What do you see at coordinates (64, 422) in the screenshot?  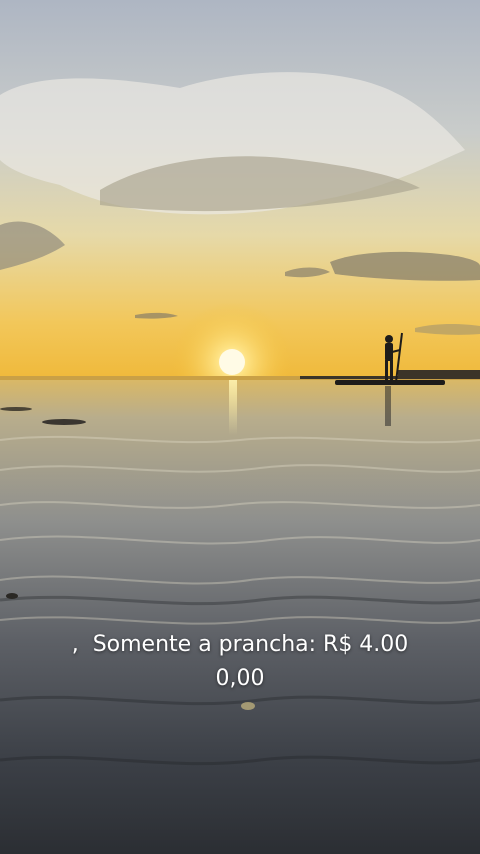 I see `floating-debris` at bounding box center [64, 422].